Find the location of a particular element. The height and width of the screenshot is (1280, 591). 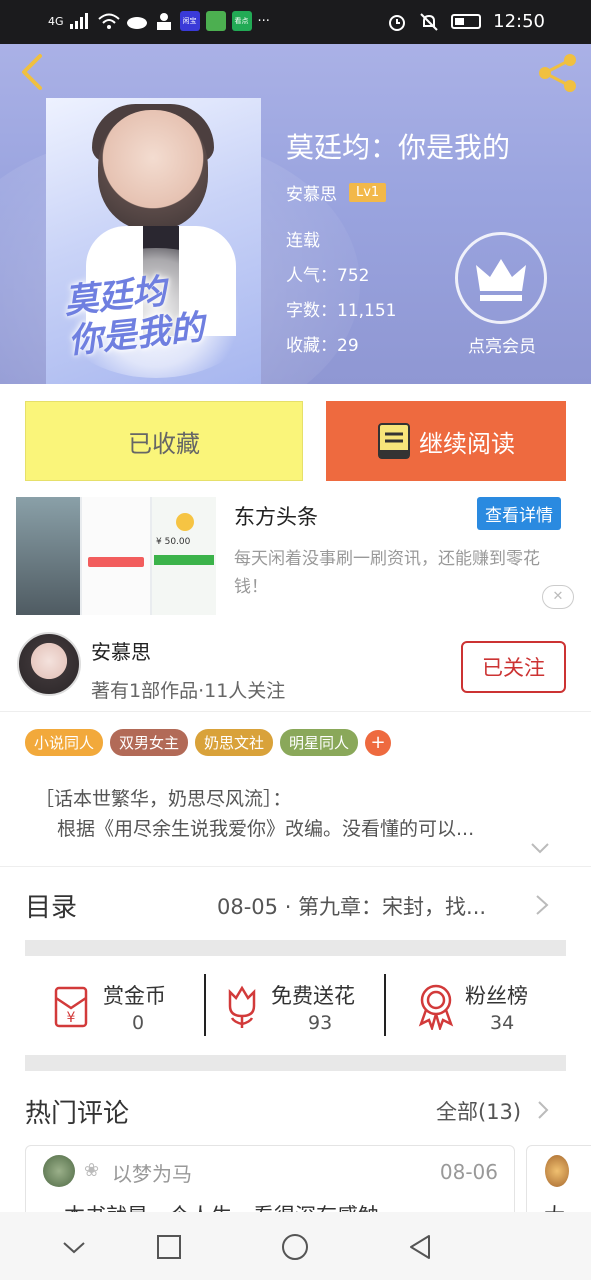

book-meta: 连载 人气：752 字数：11,151 收藏：29 is located at coordinates (341, 294).